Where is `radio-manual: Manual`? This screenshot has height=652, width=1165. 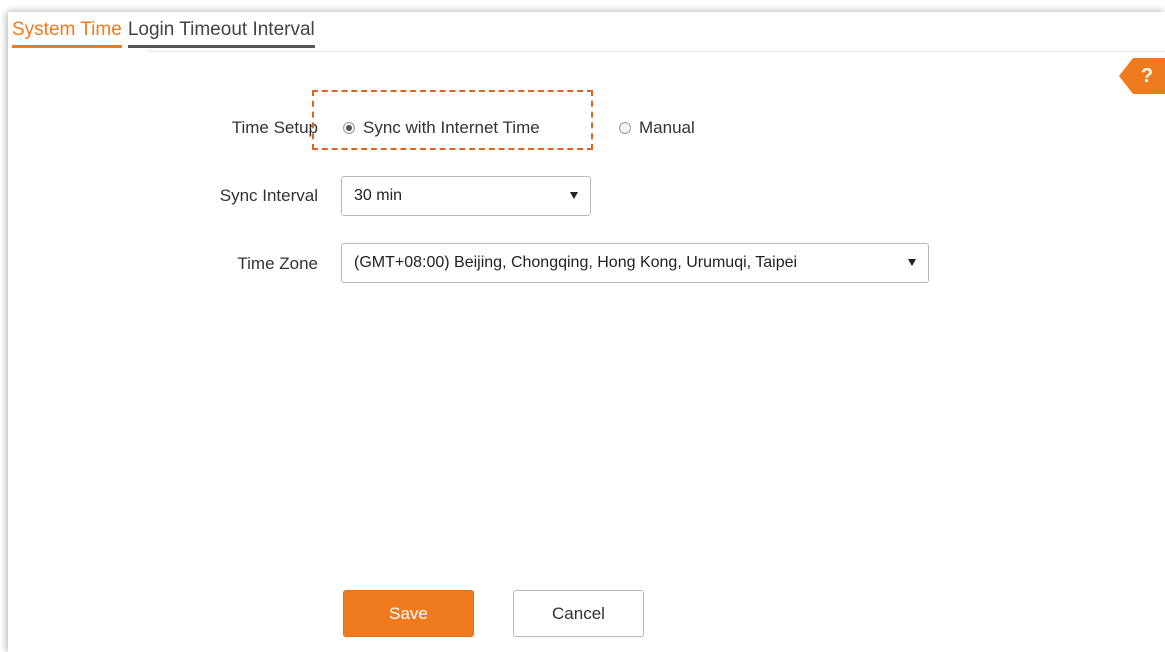
radio-manual: Manual is located at coordinates (657, 128).